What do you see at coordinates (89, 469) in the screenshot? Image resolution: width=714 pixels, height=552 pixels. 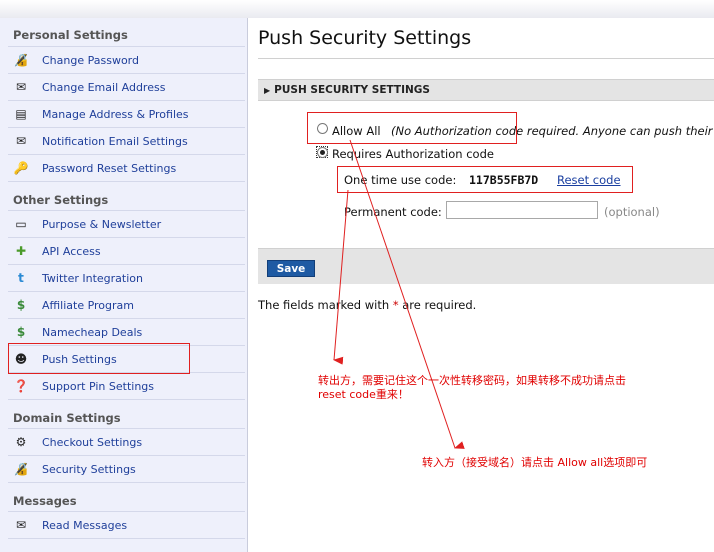 I see `sidebar-item-label: Security Settings` at bounding box center [89, 469].